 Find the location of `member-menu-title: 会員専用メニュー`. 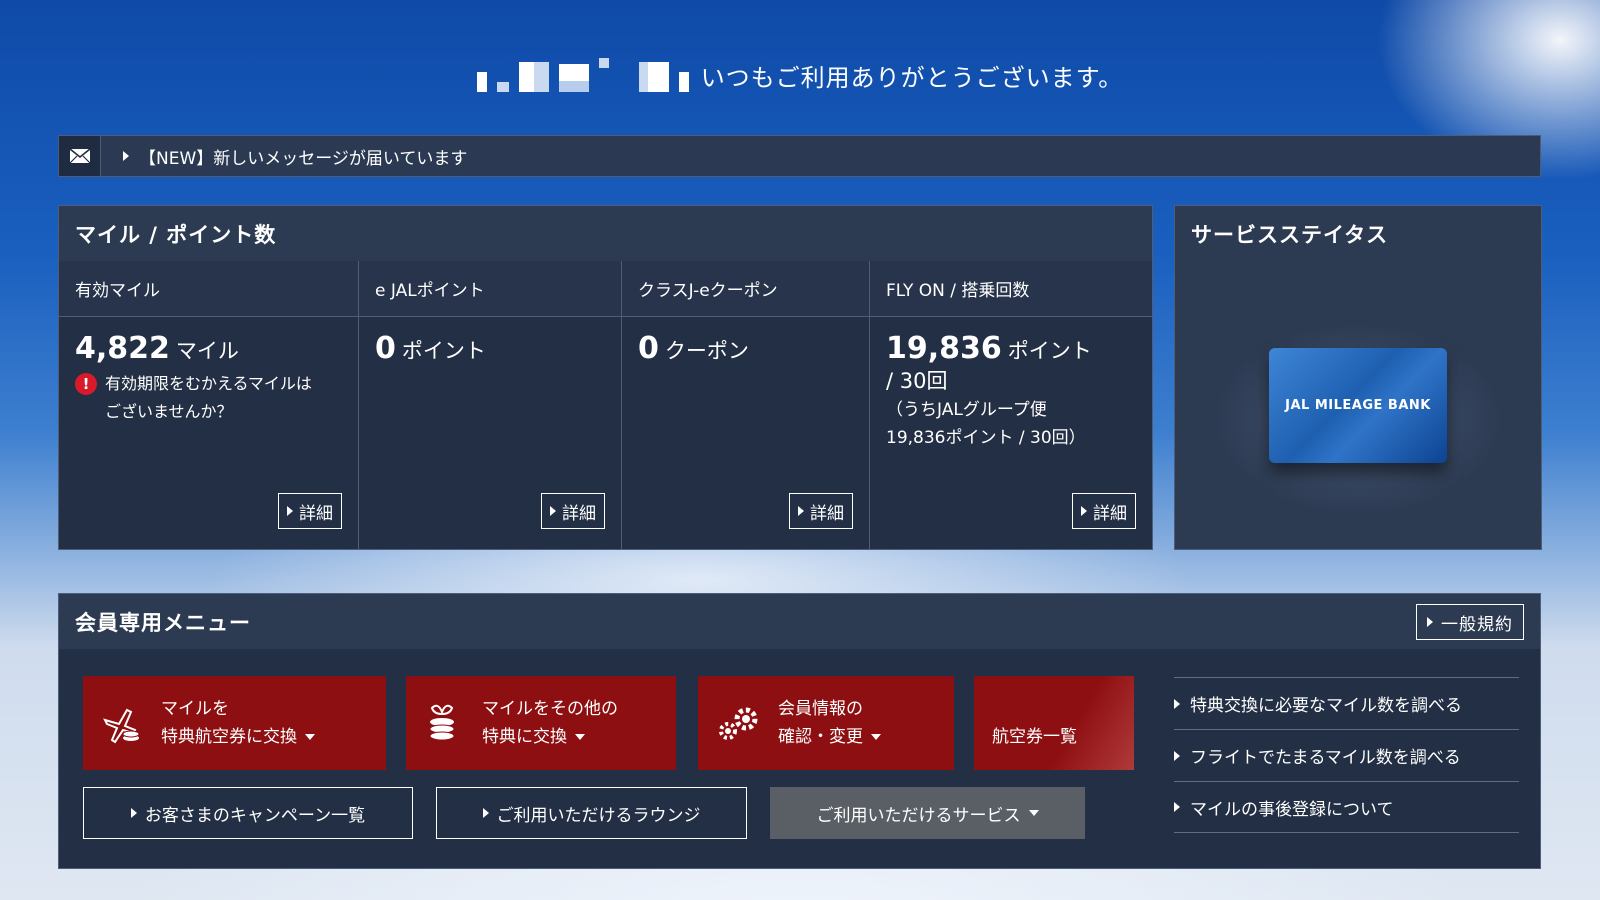

member-menu-title: 会員専用メニュー is located at coordinates (163, 622).